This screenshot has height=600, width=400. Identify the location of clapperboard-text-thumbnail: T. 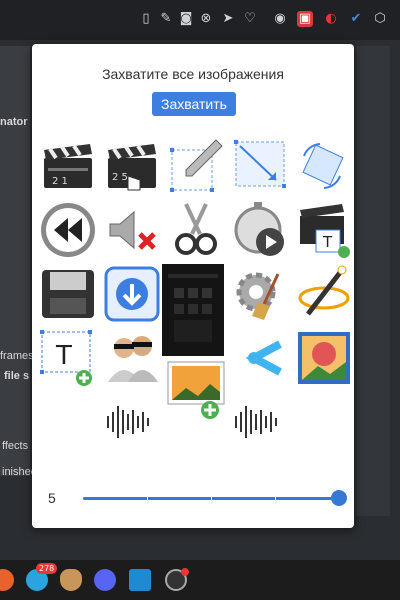
(324, 230).